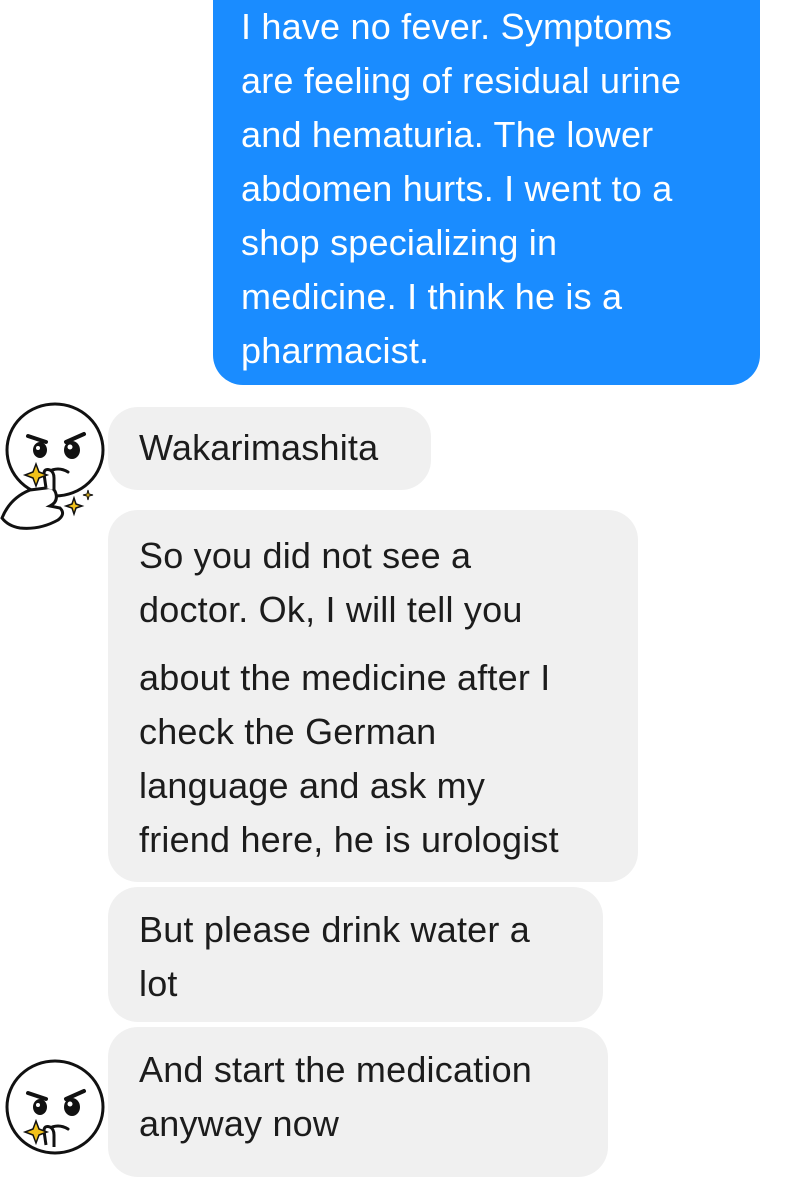  Describe the element at coordinates (335, 929) in the screenshot. I see `message-line: But please drink water a` at that location.